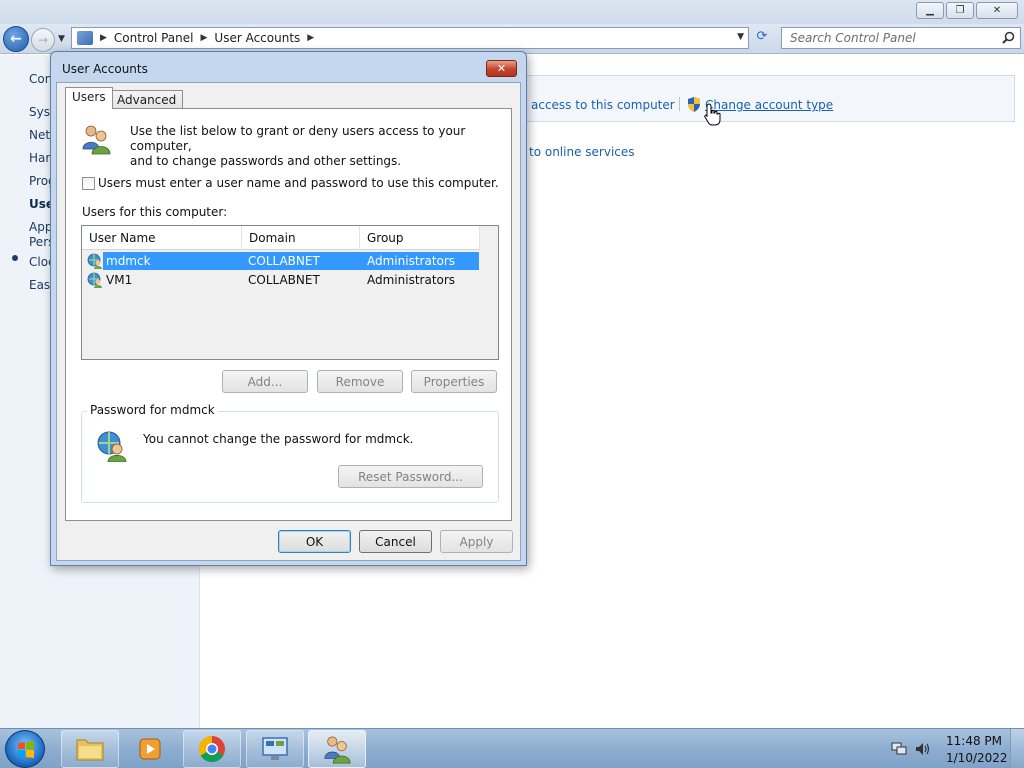  What do you see at coordinates (595, 105) in the screenshot?
I see `users-access-link: rs access to this computer` at bounding box center [595, 105].